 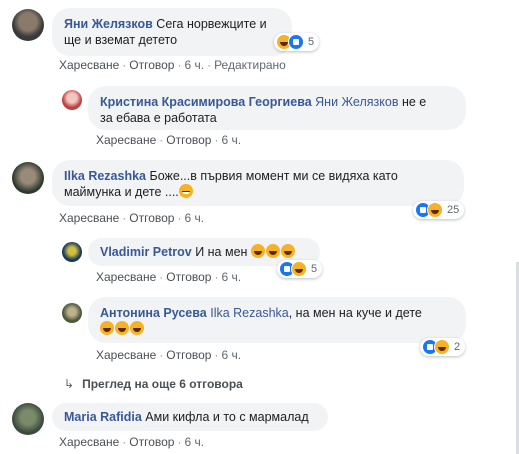 I want to click on comment-text: И на мен, so click(x=221, y=252).